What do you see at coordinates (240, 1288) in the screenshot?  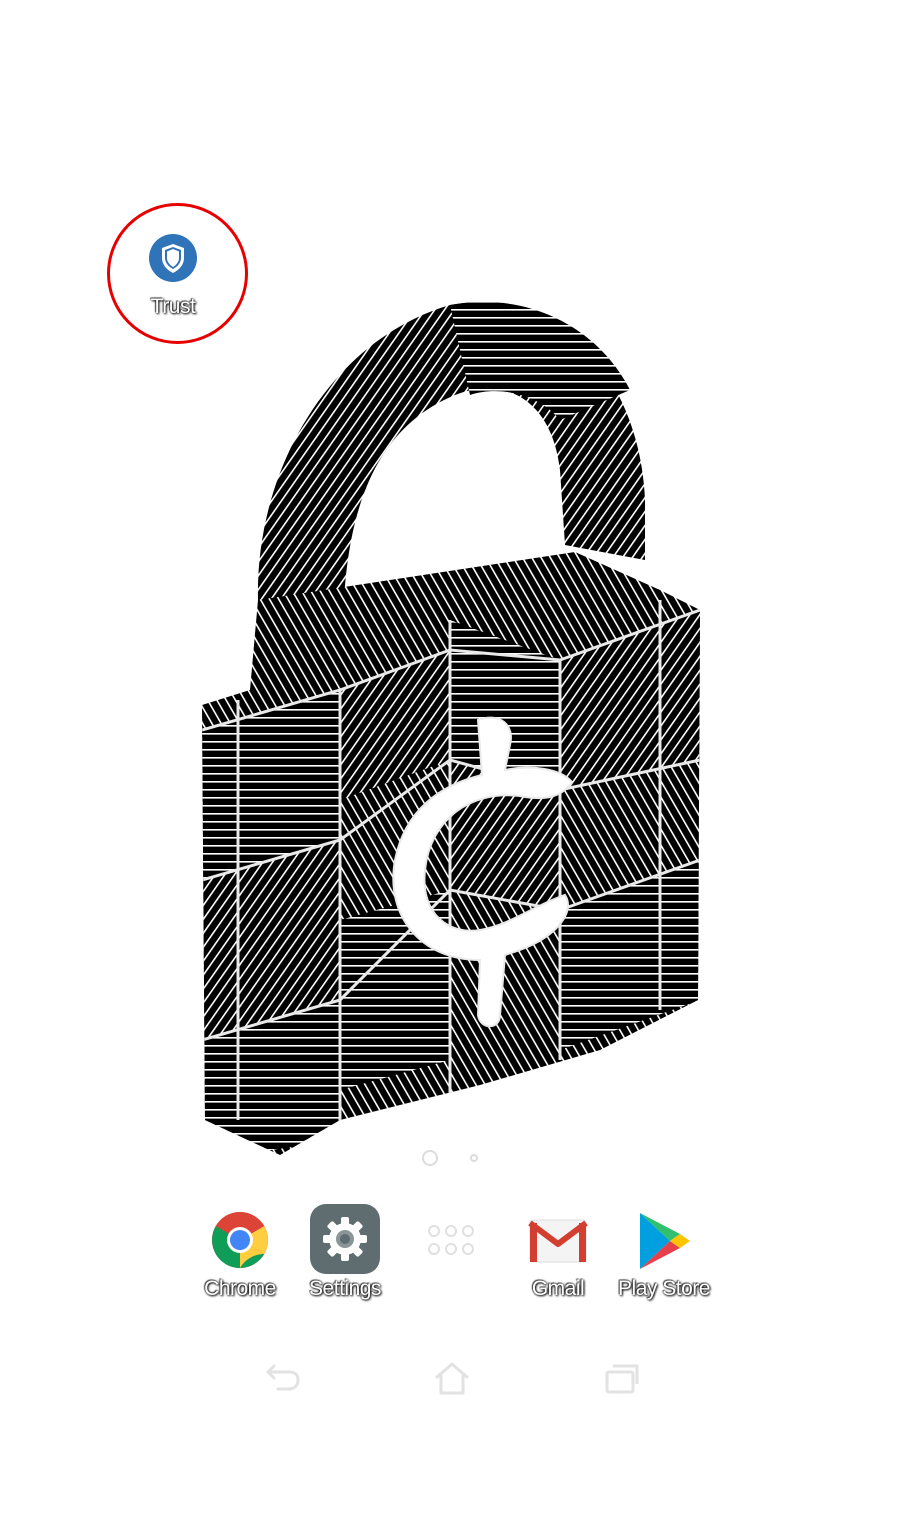 I see `dock-label-chrome: Chrome` at bounding box center [240, 1288].